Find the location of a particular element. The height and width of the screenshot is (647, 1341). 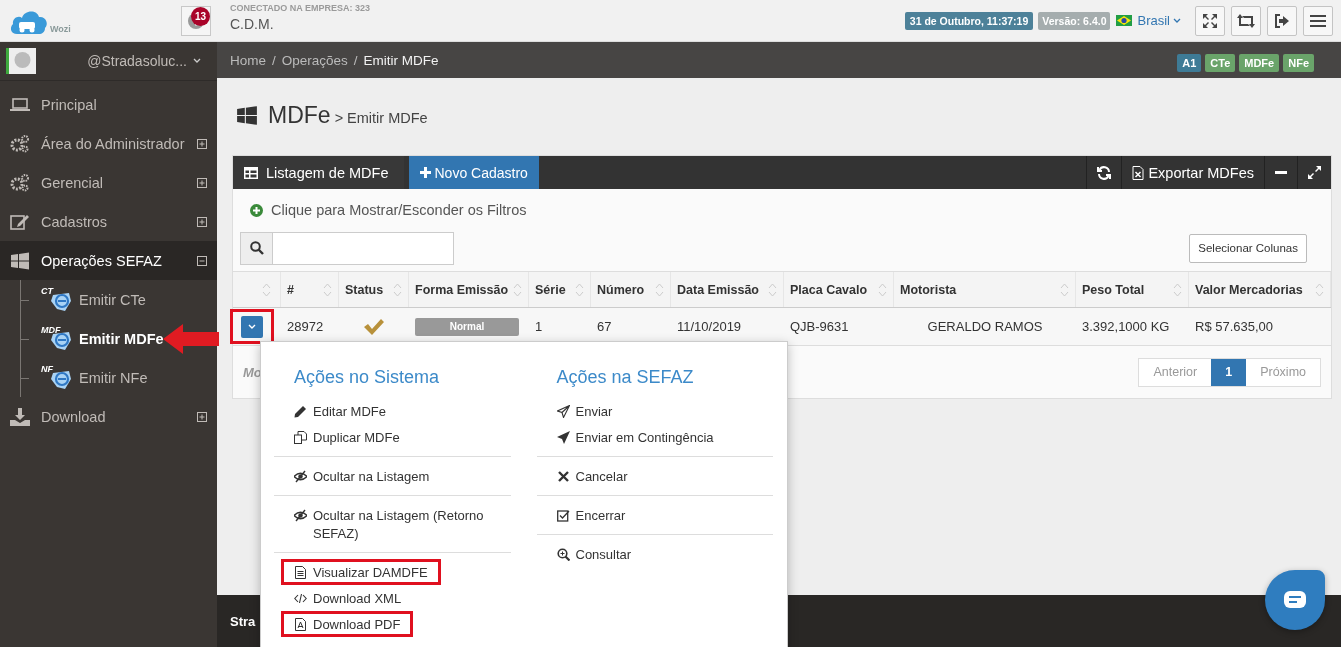

search-field is located at coordinates (347, 248).